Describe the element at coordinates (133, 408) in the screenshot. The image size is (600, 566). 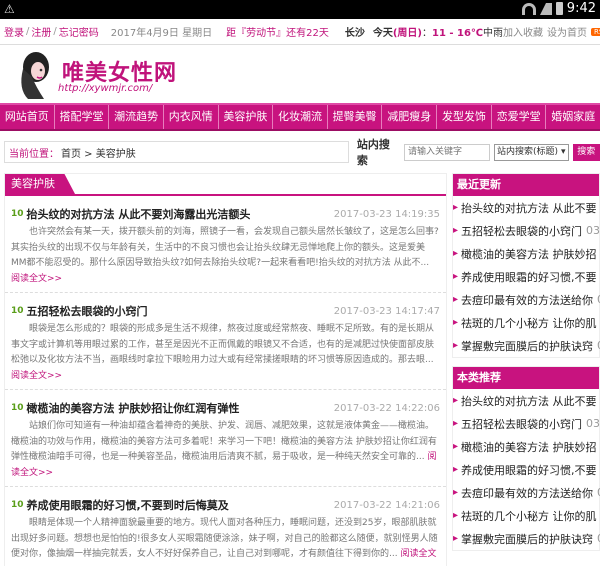
I see `article-title: 橄榄油的美容方法 护肤妙招让你红润有弹性` at that location.